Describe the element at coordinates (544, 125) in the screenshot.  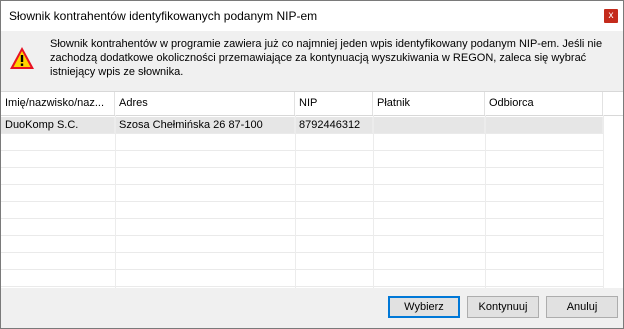
I see `cell-recipient` at that location.